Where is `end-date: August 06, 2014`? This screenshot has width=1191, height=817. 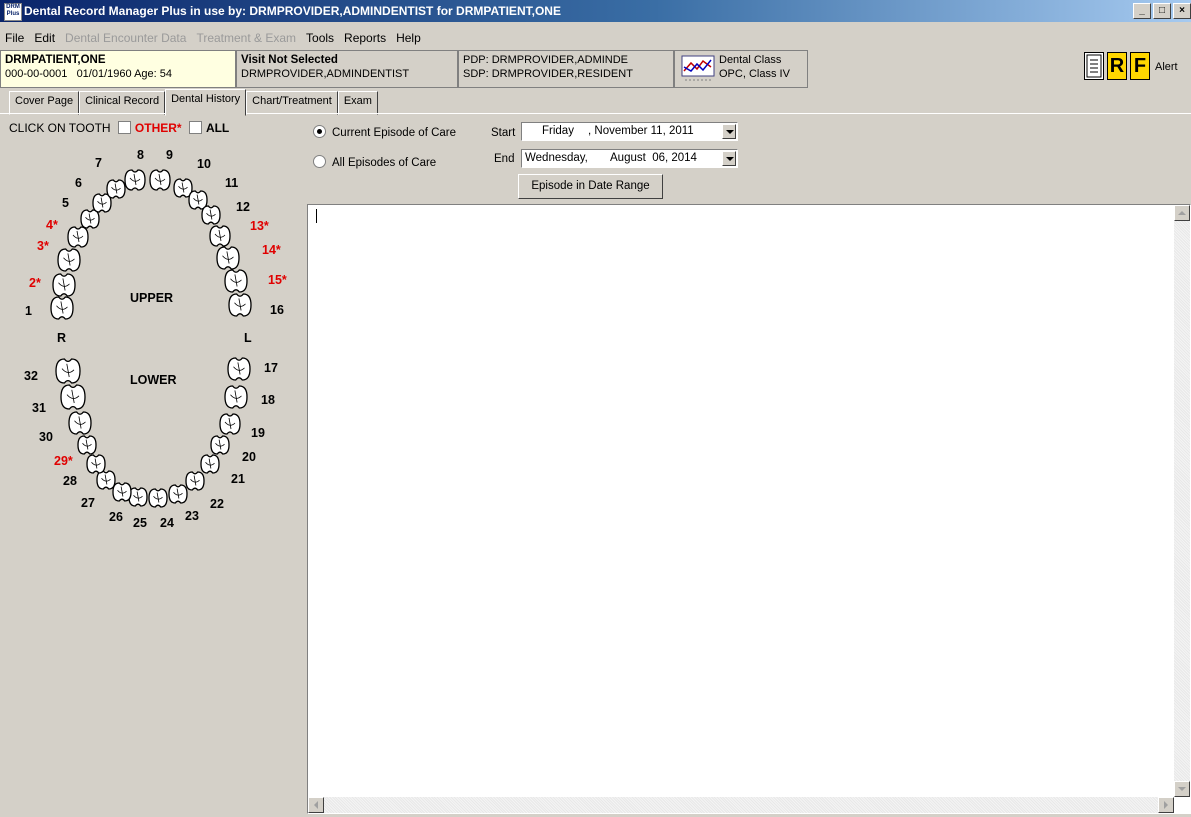 end-date: August 06, 2014 is located at coordinates (653, 158).